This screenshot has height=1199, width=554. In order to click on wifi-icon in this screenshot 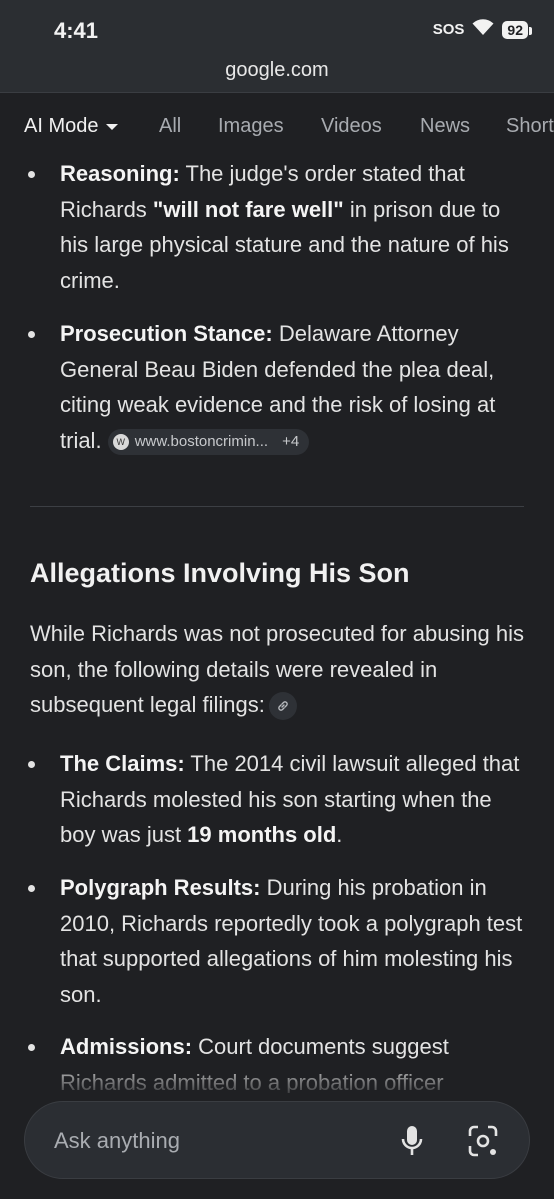, I will do `click(483, 29)`.